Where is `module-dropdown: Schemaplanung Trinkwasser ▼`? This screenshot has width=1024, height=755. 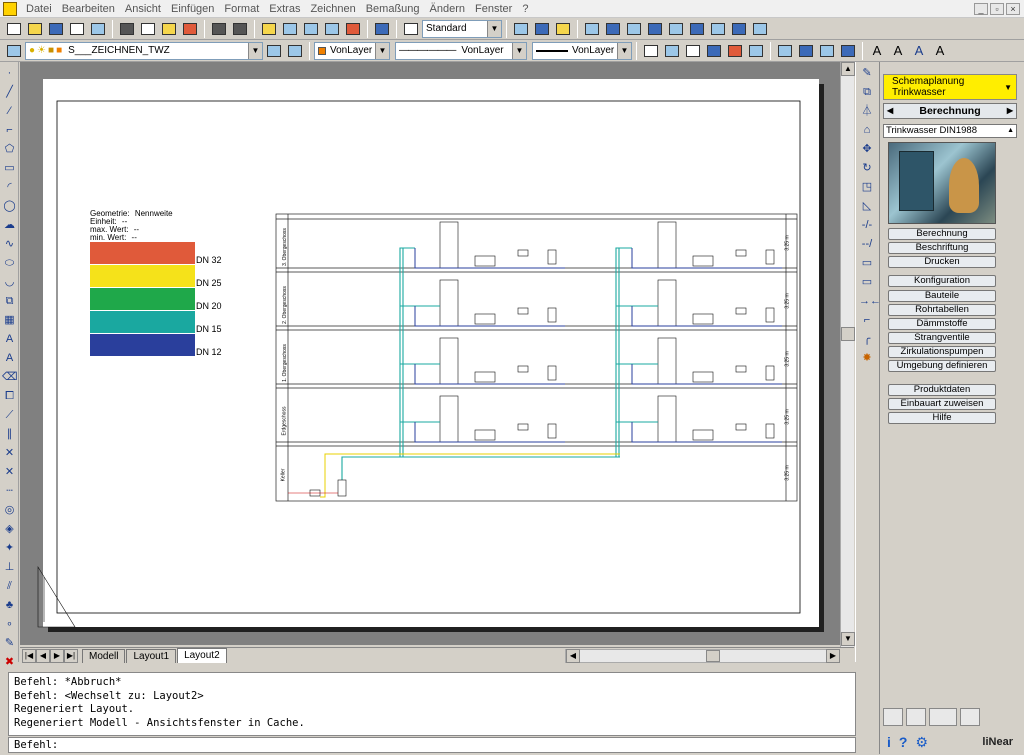 module-dropdown: Schemaplanung Trinkwasser ▼ is located at coordinates (950, 87).